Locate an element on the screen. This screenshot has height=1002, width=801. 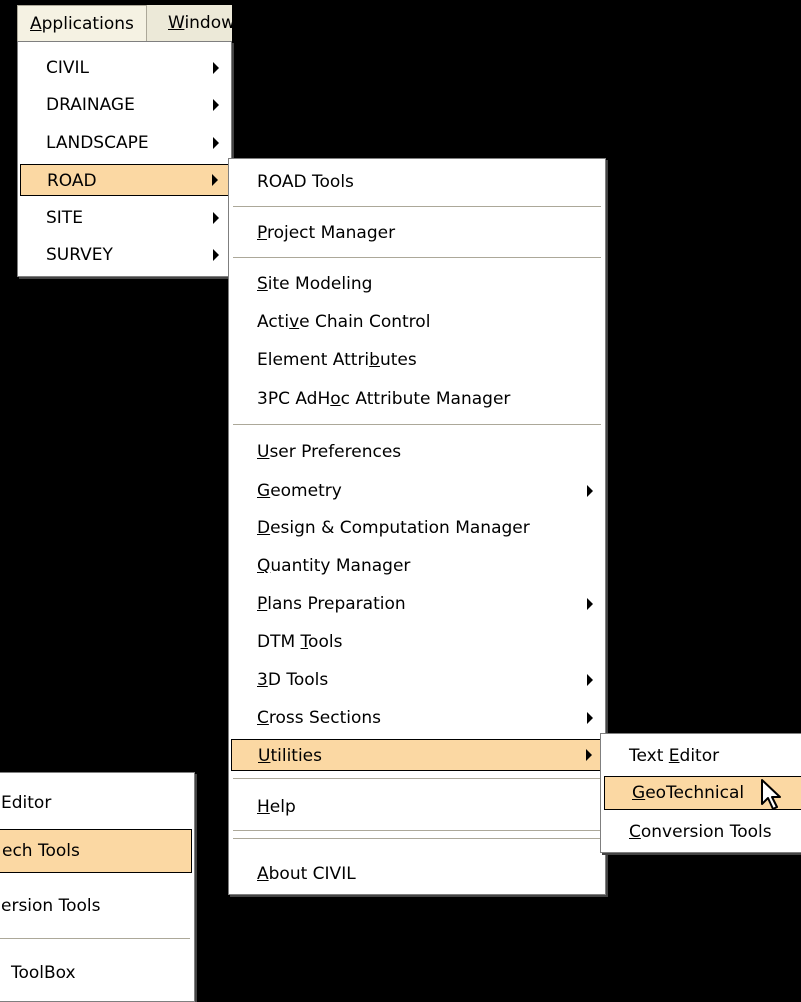
menu-item-site-modeling: Site Modeling is located at coordinates (417, 284).